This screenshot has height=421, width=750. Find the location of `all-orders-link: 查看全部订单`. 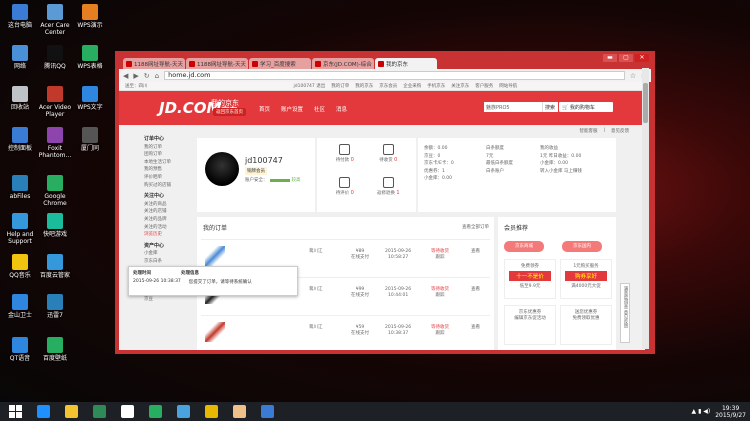

all-orders-link: 查看全部订单 is located at coordinates (475, 227).